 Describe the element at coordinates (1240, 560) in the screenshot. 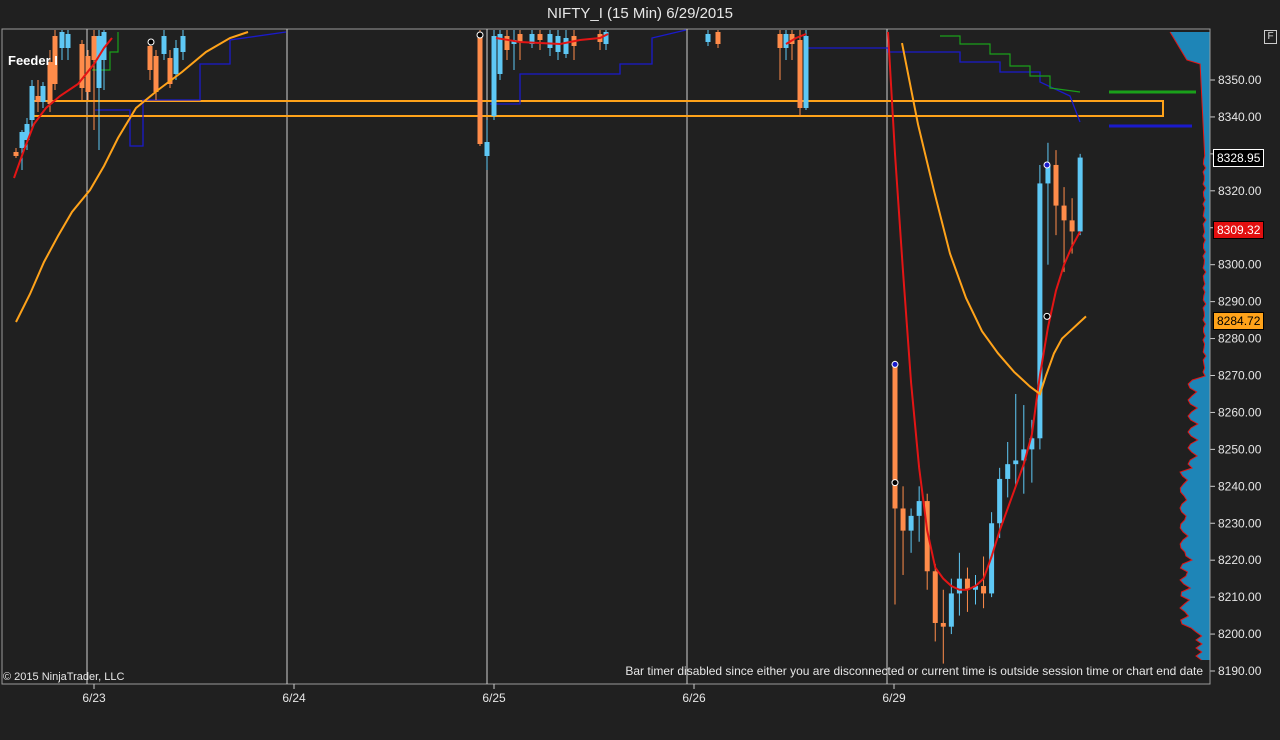

I see `y-tick-label: 8220.00` at that location.